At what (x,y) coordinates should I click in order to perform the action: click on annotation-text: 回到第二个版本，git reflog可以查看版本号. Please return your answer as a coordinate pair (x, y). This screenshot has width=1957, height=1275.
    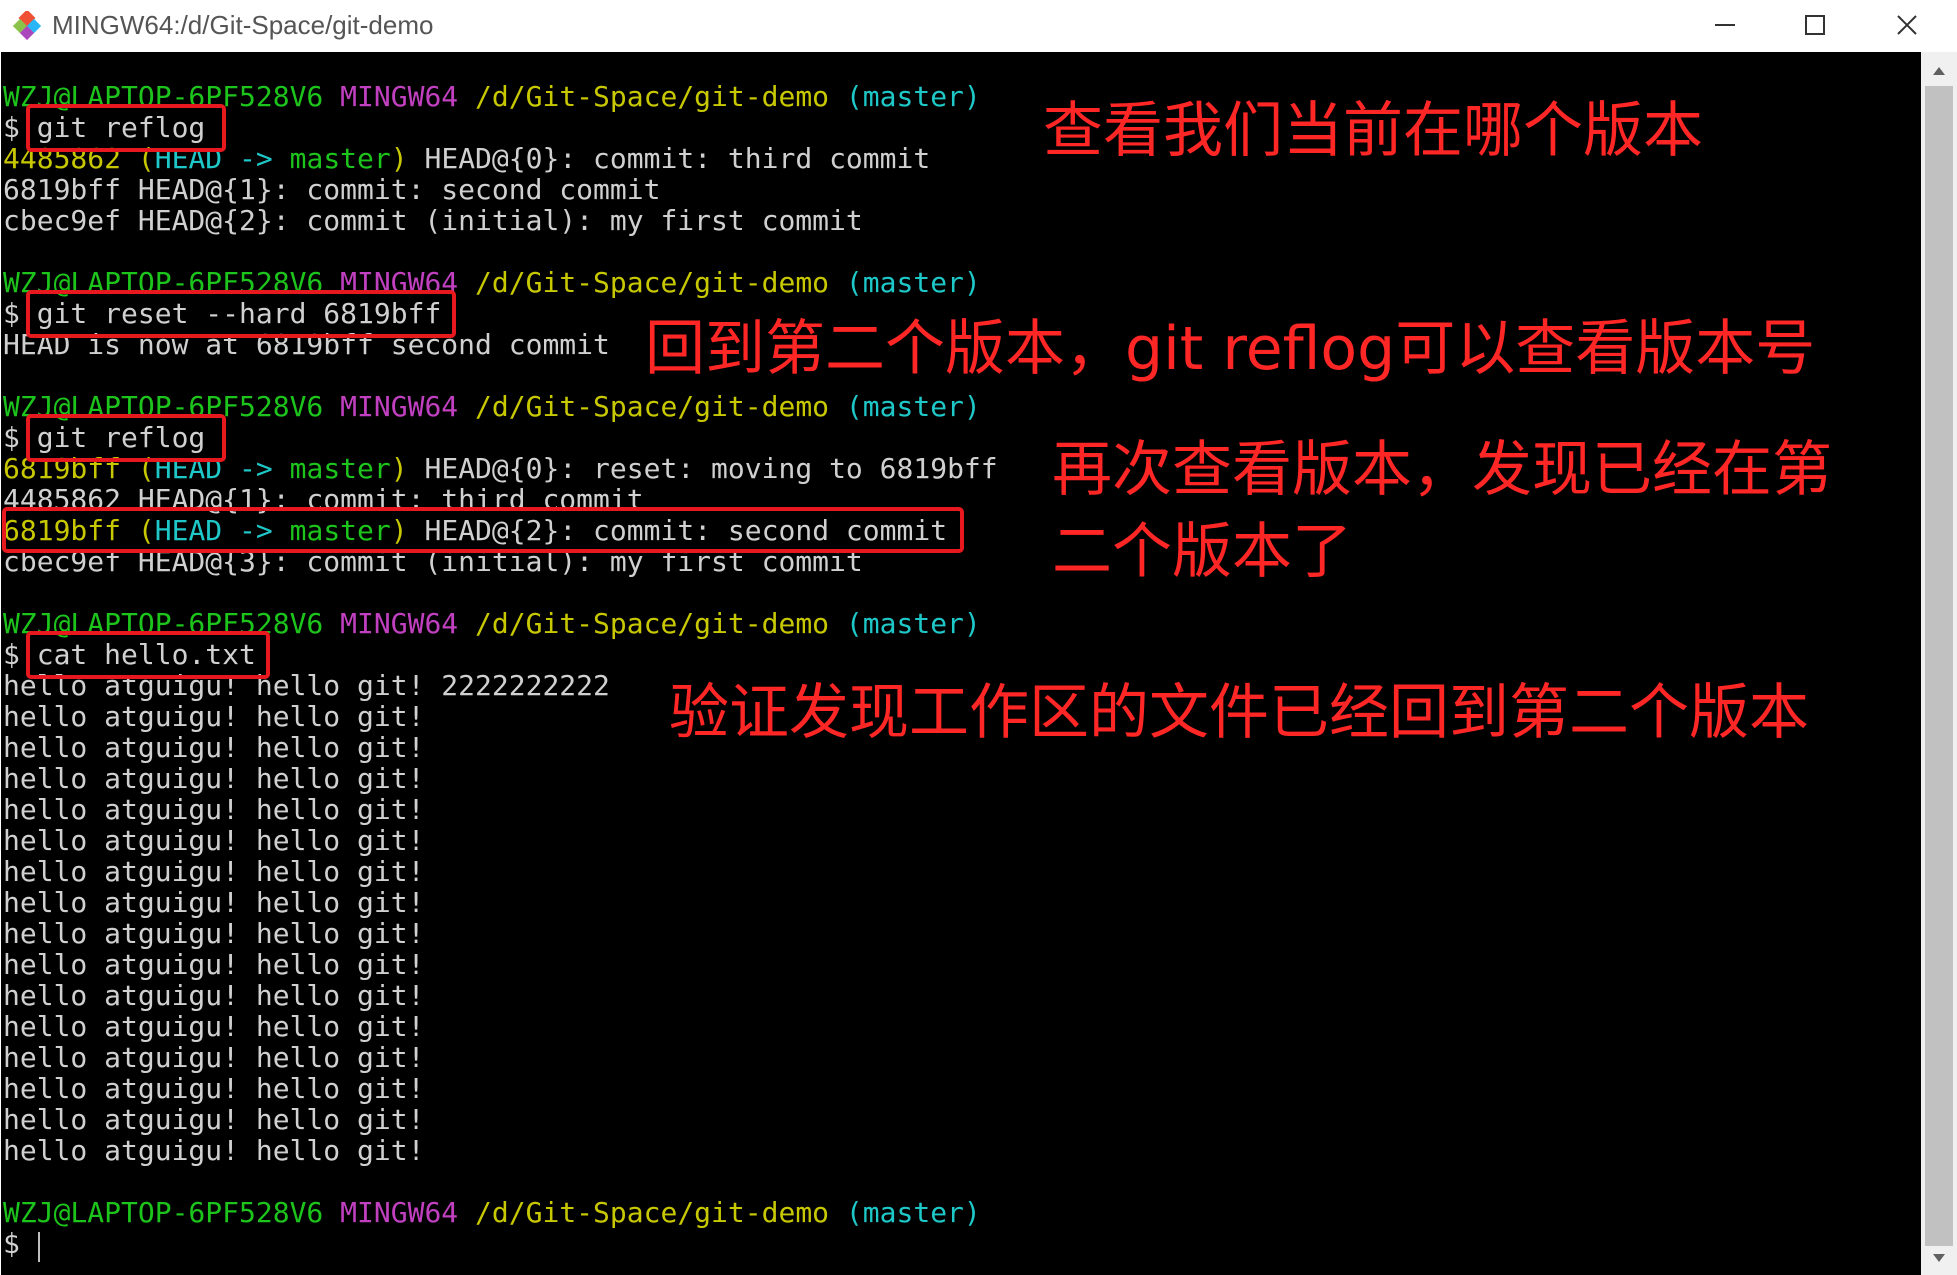
    Looking at the image, I should click on (1230, 349).